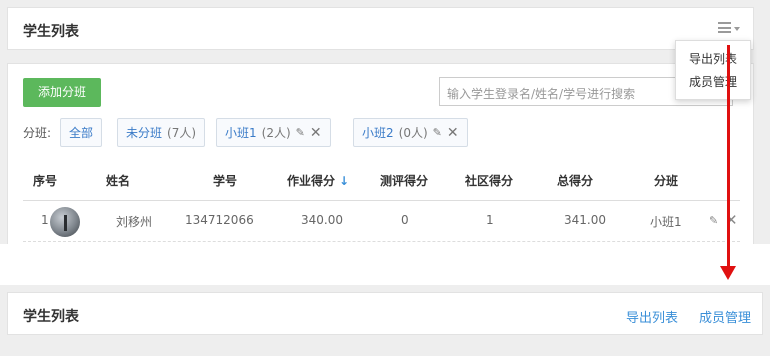 The width and height of the screenshot is (770, 356). What do you see at coordinates (405, 220) in the screenshot?
I see `cell-assessment-score: 0` at bounding box center [405, 220].